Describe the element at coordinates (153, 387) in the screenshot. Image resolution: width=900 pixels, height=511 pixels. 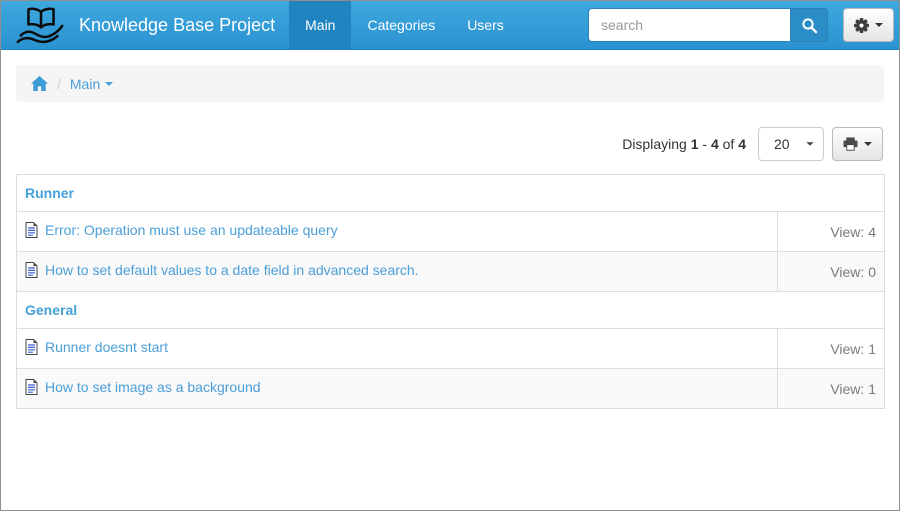
I see `article-link: How to set image as a background` at that location.